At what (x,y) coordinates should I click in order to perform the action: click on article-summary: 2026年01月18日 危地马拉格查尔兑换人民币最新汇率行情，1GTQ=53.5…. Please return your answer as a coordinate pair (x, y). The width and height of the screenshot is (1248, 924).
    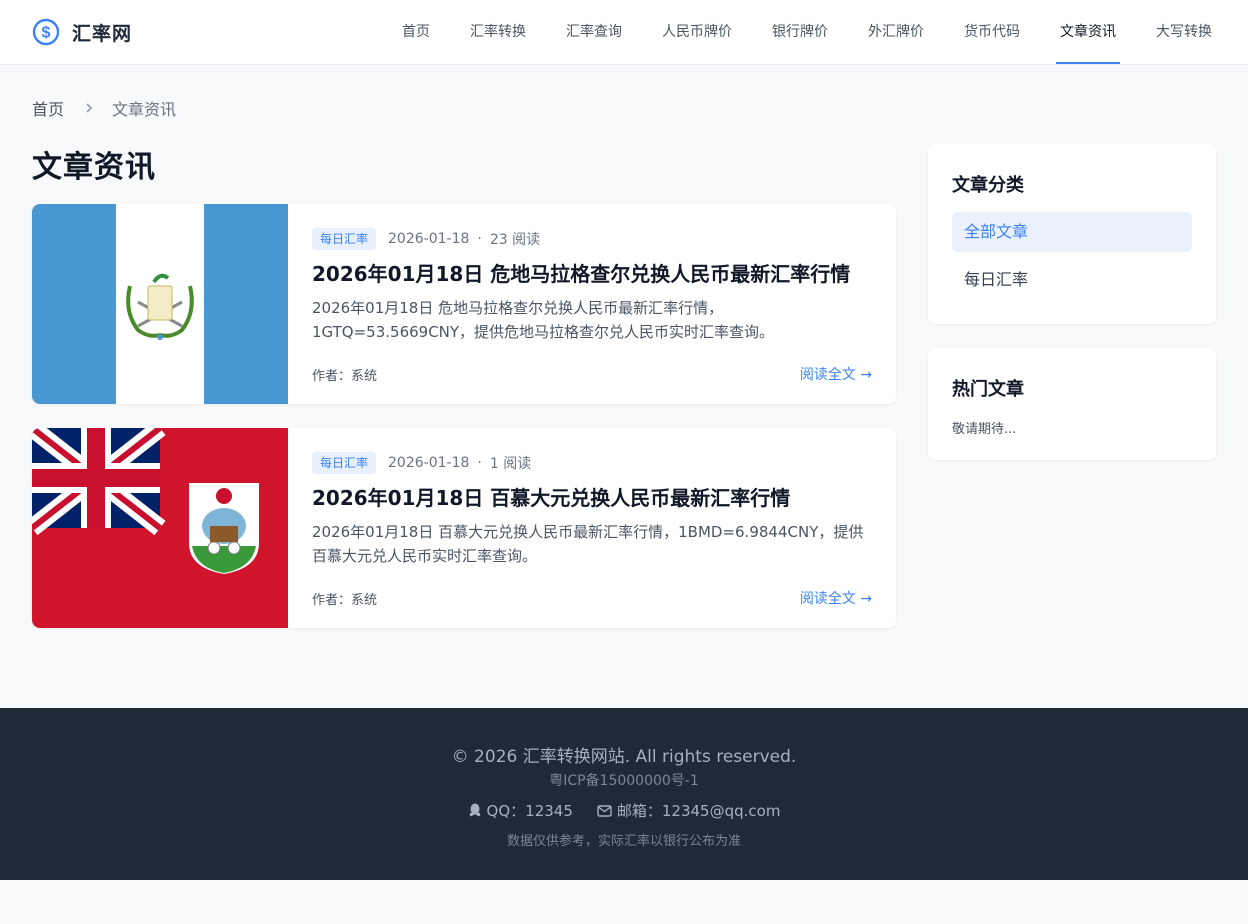
    Looking at the image, I should click on (543, 320).